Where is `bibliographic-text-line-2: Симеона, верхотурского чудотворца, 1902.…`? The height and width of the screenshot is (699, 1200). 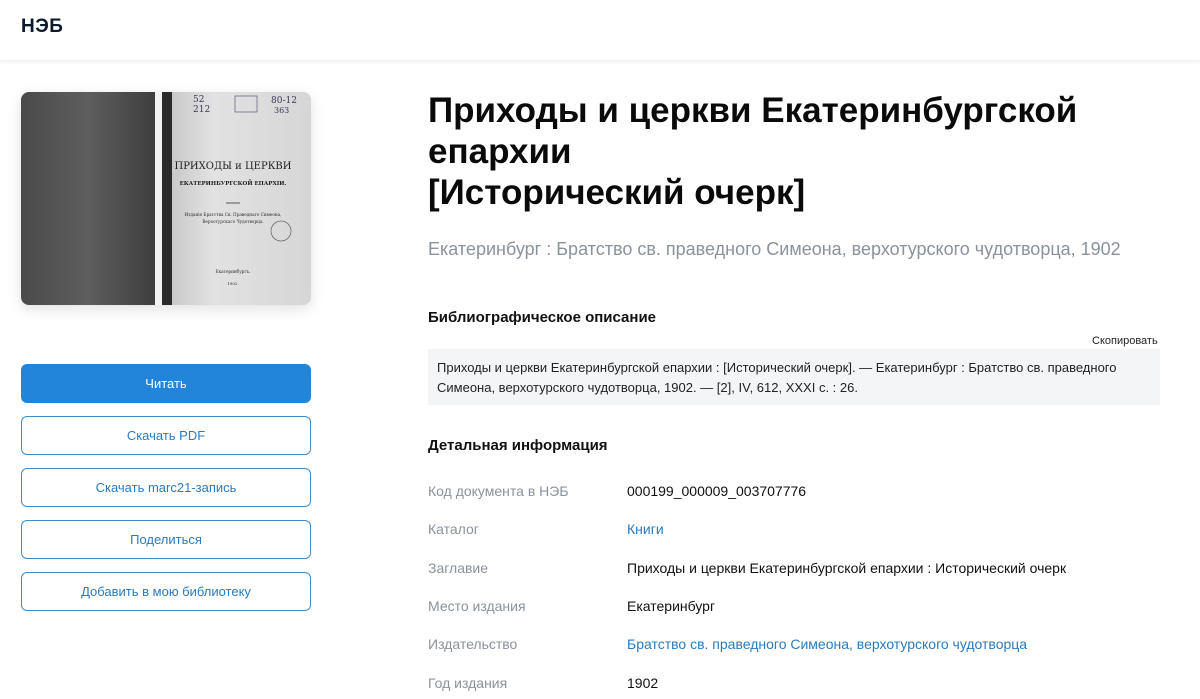 bibliographic-text-line-2: Симеона, верхотурского чудотворца, 1902.… is located at coordinates (647, 387).